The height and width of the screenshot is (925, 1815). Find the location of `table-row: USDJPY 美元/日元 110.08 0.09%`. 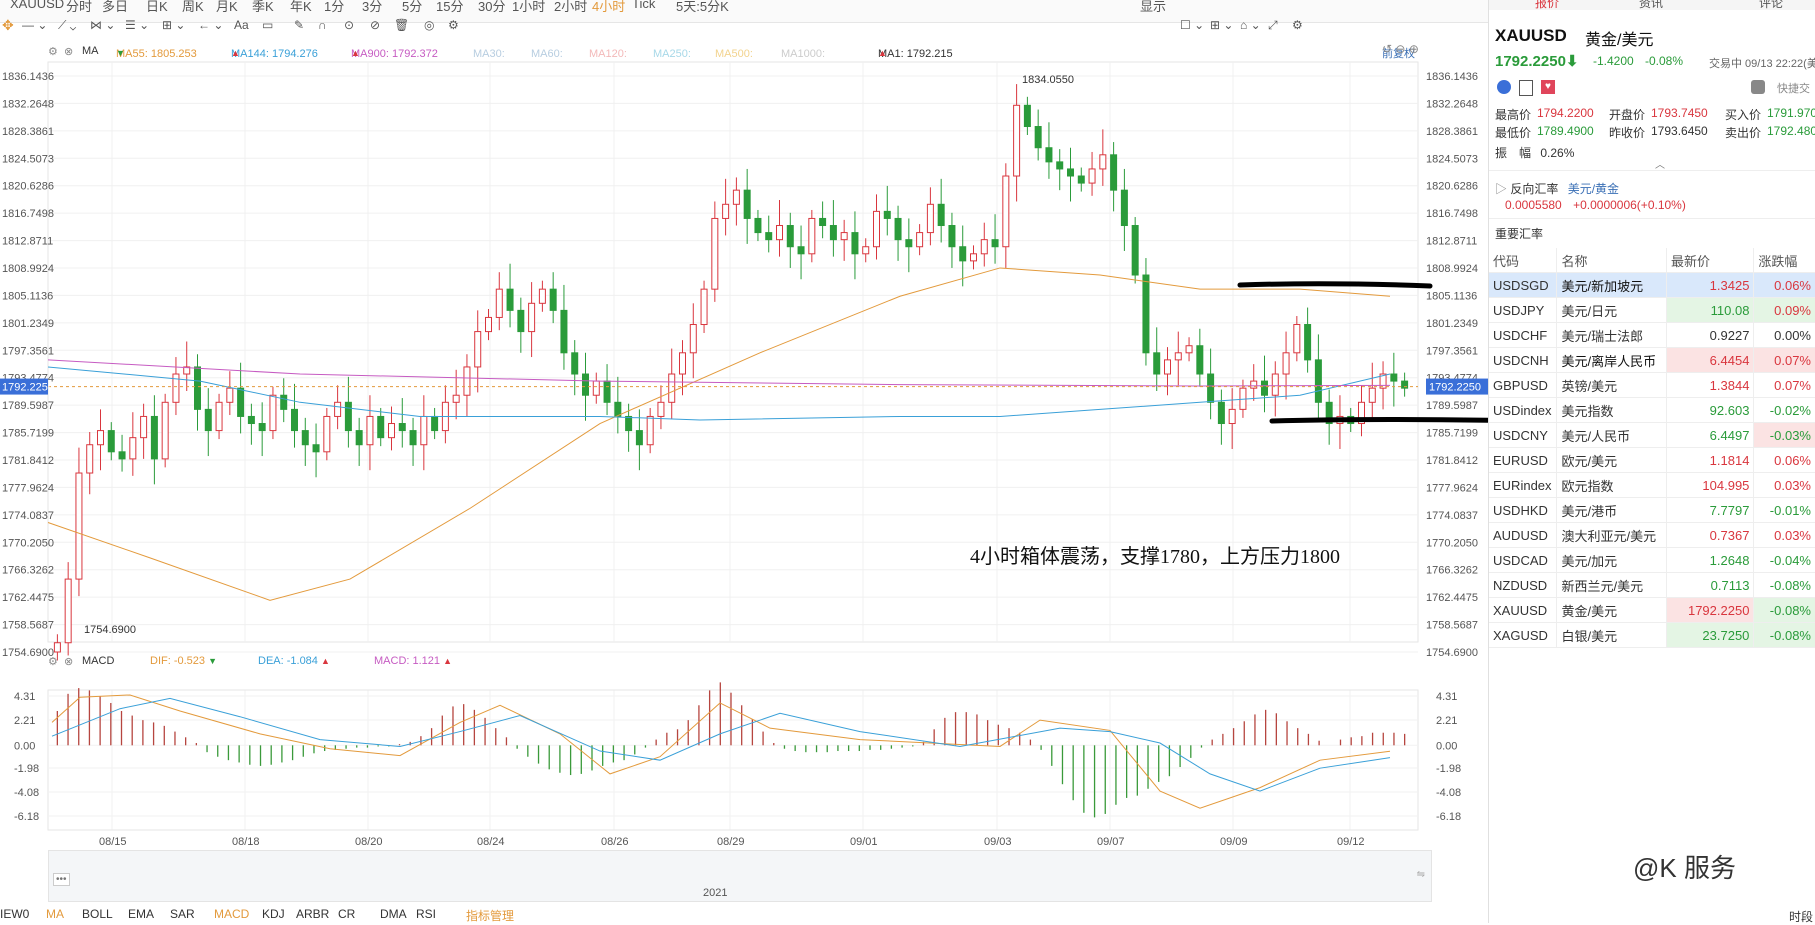

table-row: USDJPY 美元/日元 110.08 0.09% is located at coordinates (1652, 310).